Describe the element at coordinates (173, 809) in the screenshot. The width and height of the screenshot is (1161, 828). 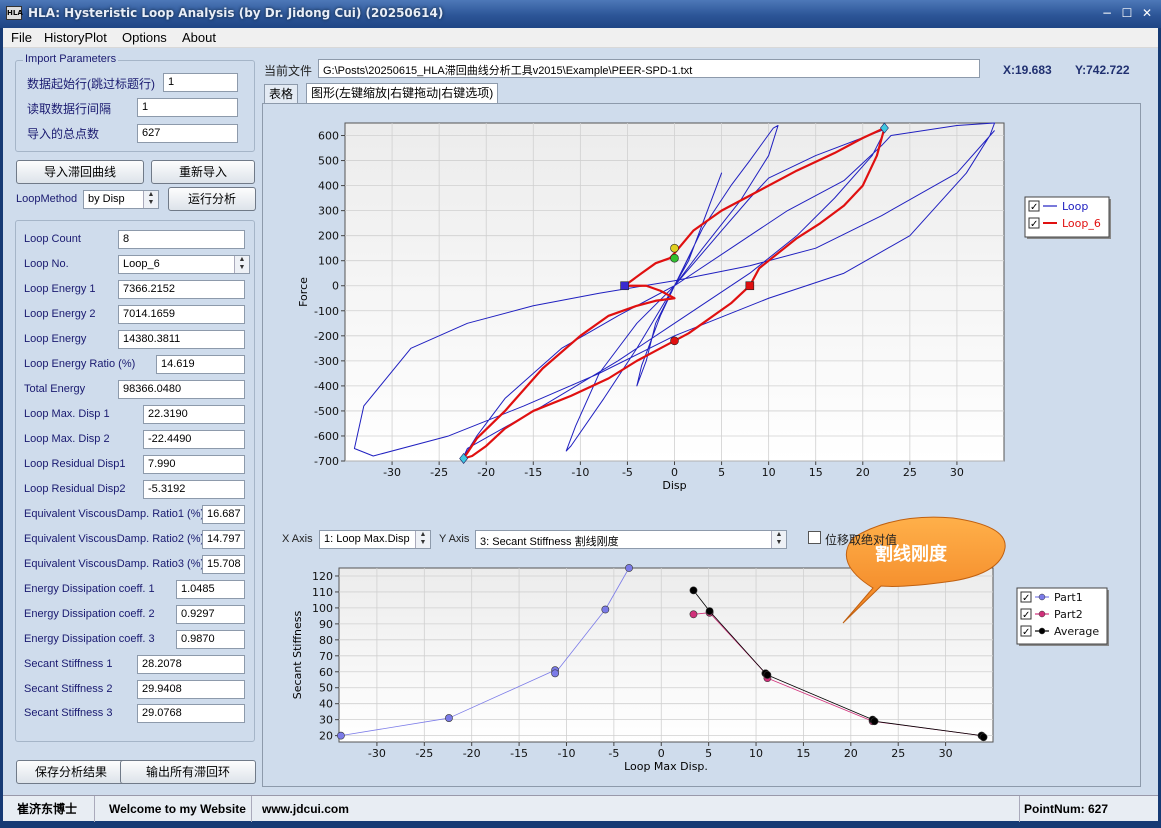
I see `status-welcome: Welcome to my Website` at that location.